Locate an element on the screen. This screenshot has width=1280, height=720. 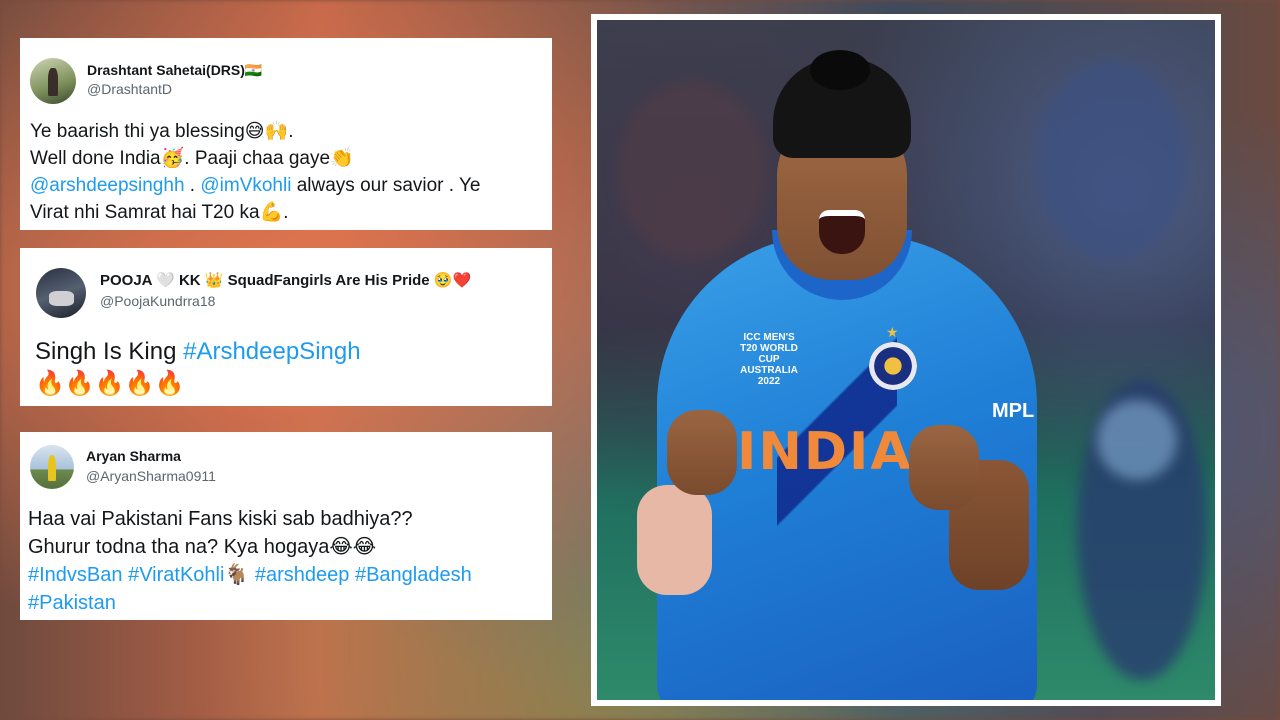
sponsor-logo: MPL is located at coordinates (1013, 411).